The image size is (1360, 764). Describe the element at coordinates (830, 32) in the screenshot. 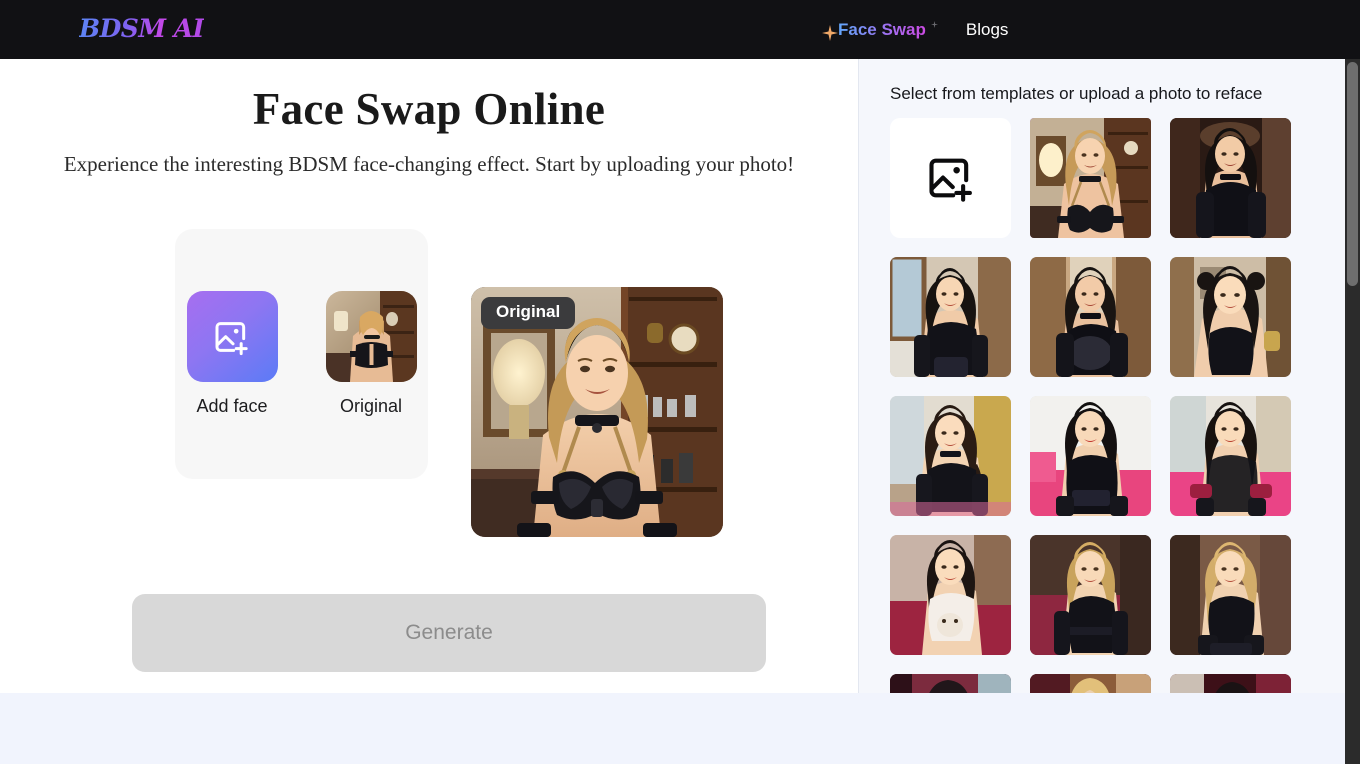

I see `sparkle-icon` at that location.